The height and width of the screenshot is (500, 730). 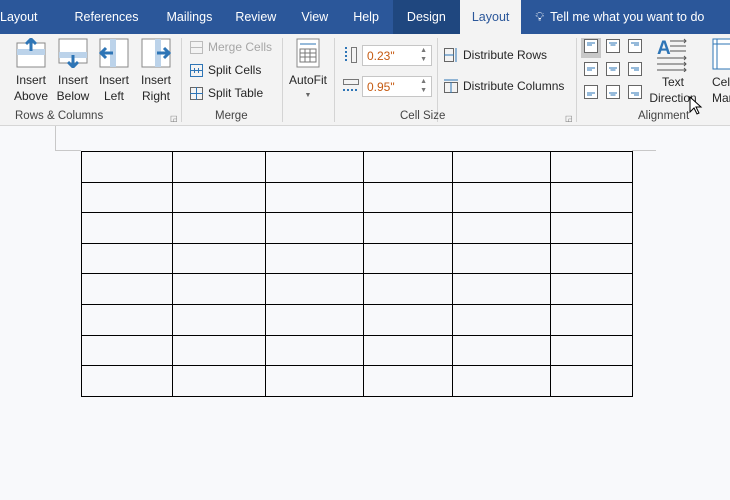 I want to click on merge-cells-button: Merge Cells, so click(x=231, y=47).